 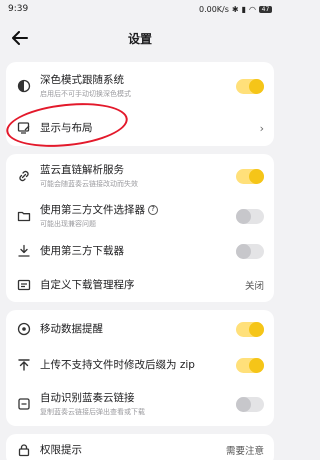 I want to click on setting-description: 可能会随蓝奏云链接改动而失效, so click(x=89, y=183).